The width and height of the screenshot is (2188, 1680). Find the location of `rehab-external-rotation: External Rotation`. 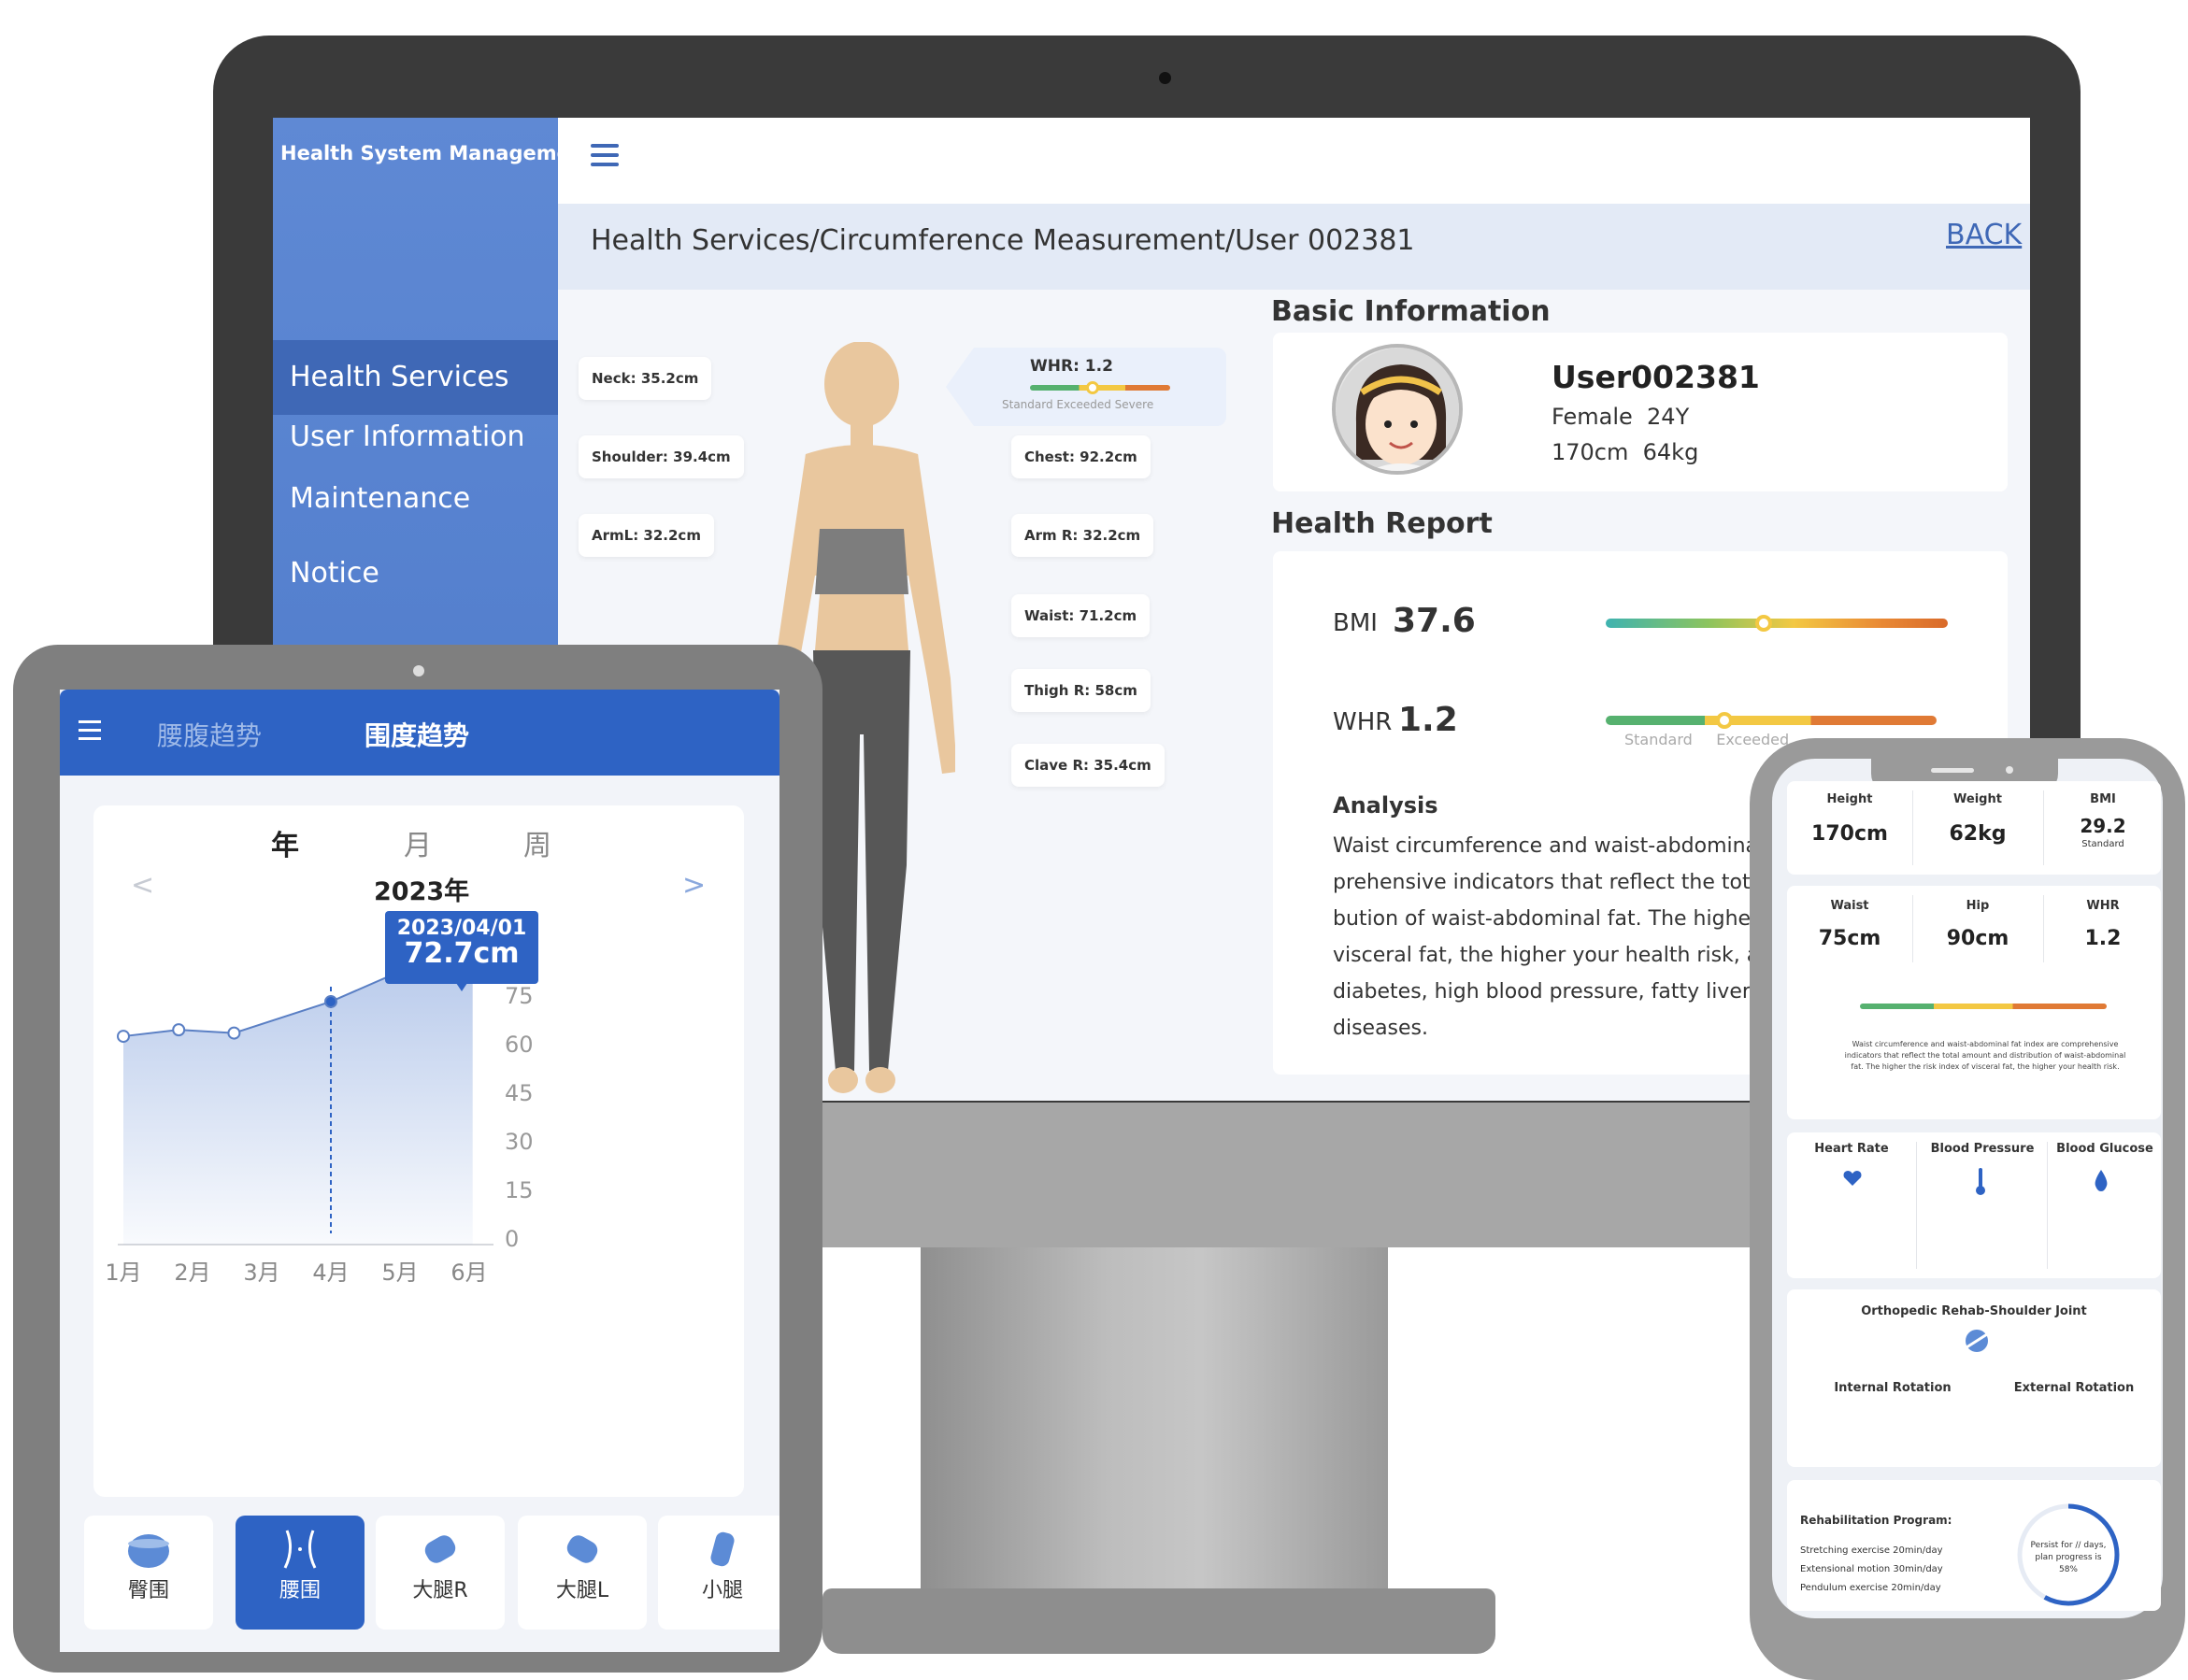

rehab-external-rotation: External Rotation is located at coordinates (2074, 1388).